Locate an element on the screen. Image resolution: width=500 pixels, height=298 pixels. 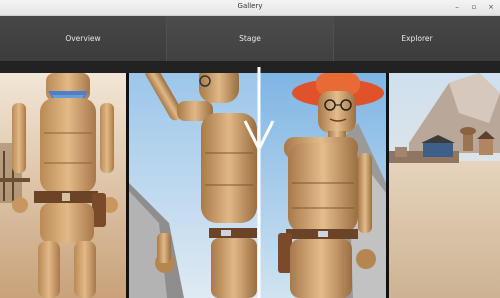
window-titlebar: Gallery – ▫ × is located at coordinates (250, 8).